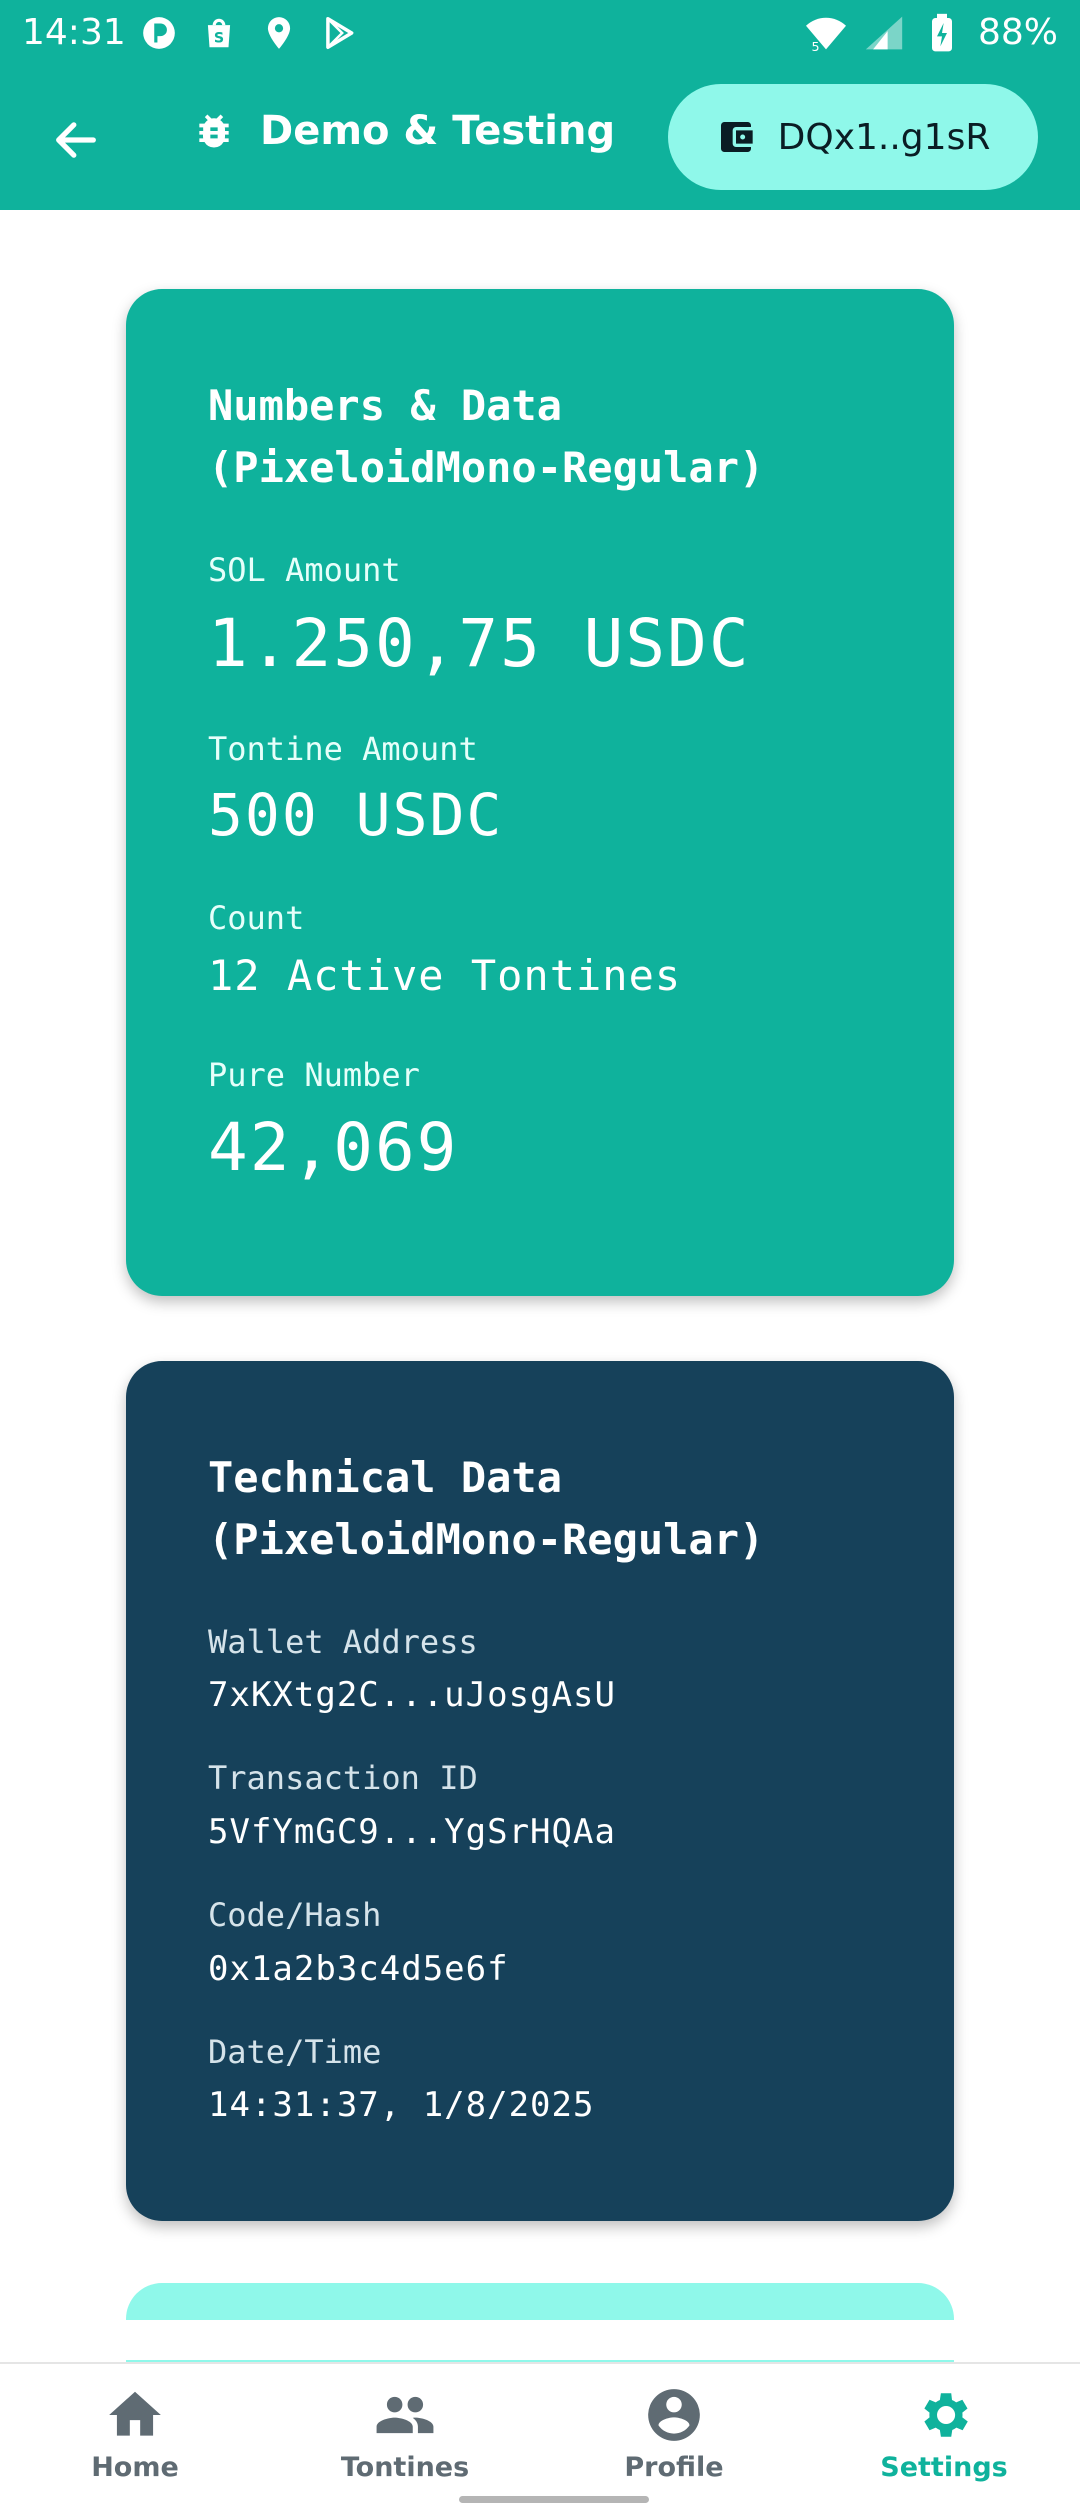 The height and width of the screenshot is (2520, 1080). Describe the element at coordinates (944, 2439) in the screenshot. I see `nav-item-settings: Settings` at that location.